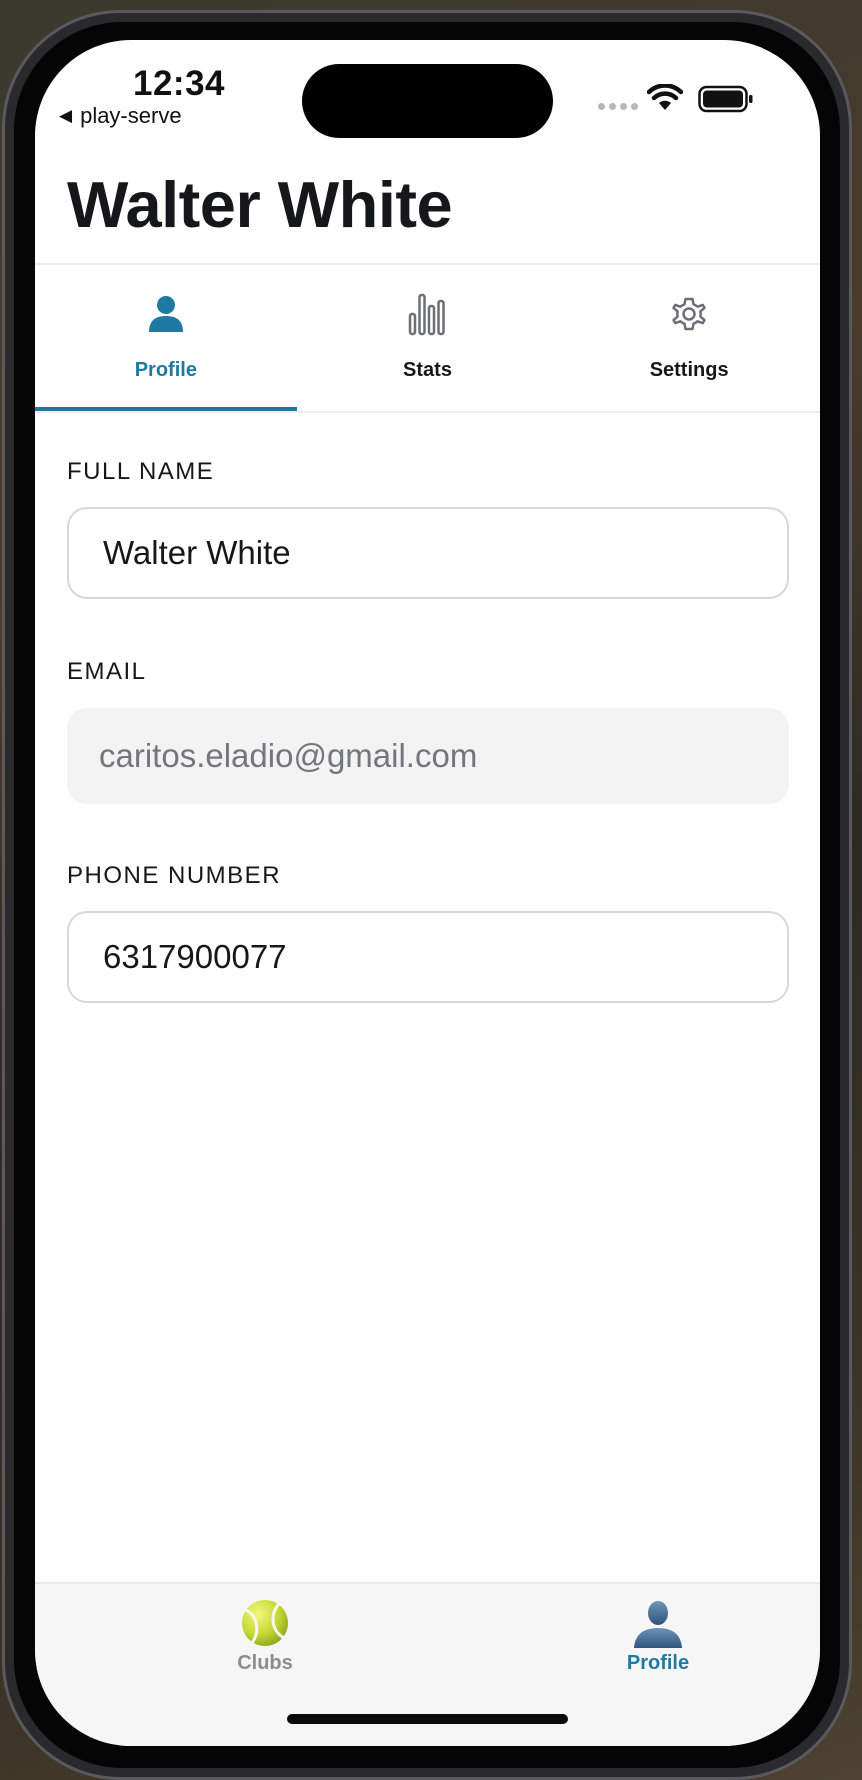  I want to click on home-indicator, so click(427, 1719).